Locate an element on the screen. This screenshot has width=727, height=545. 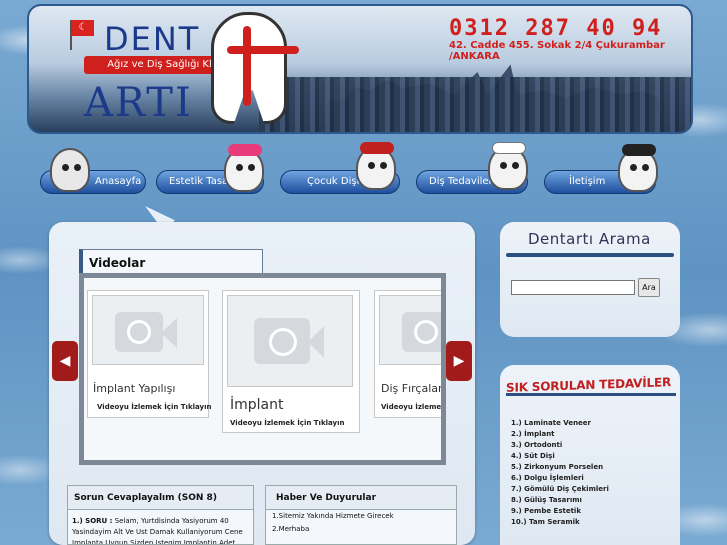
questions-title: Sorun Cevaplayalım (SON 8) is located at coordinates (160, 498).